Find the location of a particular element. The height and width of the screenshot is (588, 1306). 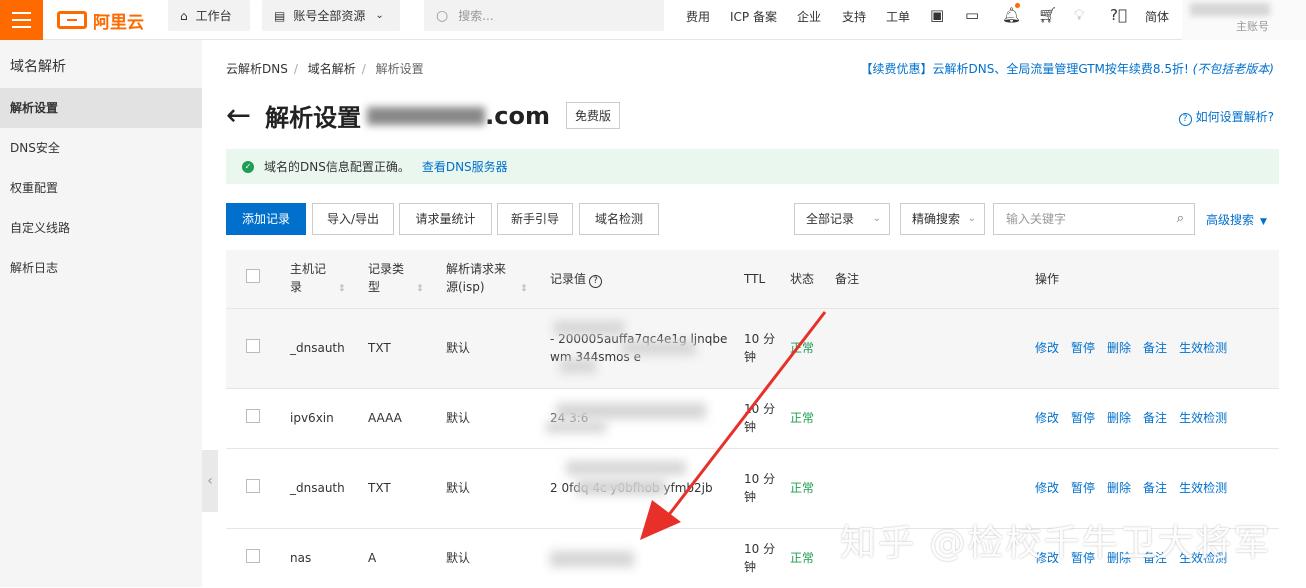

cell-remark is located at coordinates (931, 347).